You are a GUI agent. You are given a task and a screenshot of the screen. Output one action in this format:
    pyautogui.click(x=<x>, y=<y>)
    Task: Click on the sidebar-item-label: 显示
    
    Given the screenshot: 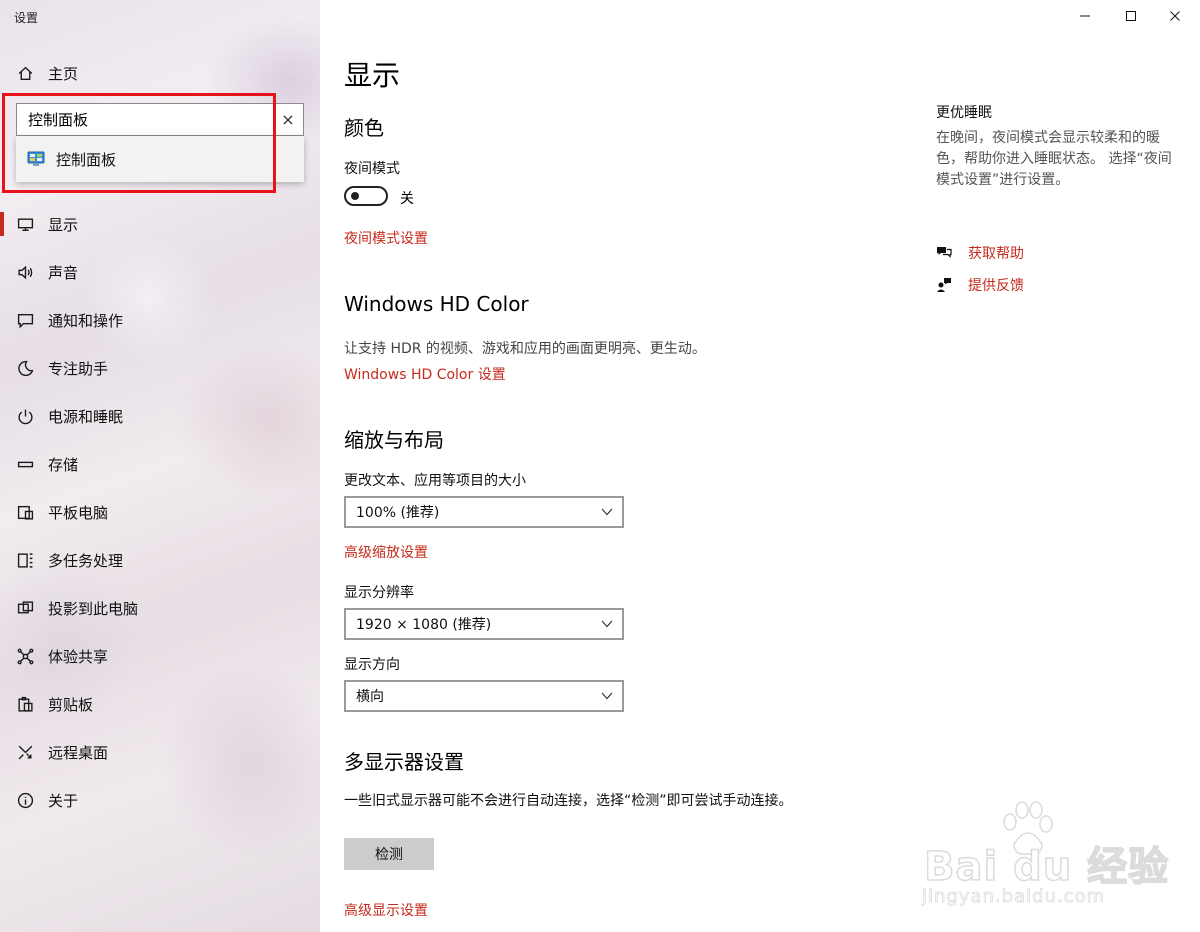 What is the action you would take?
    pyautogui.click(x=63, y=224)
    